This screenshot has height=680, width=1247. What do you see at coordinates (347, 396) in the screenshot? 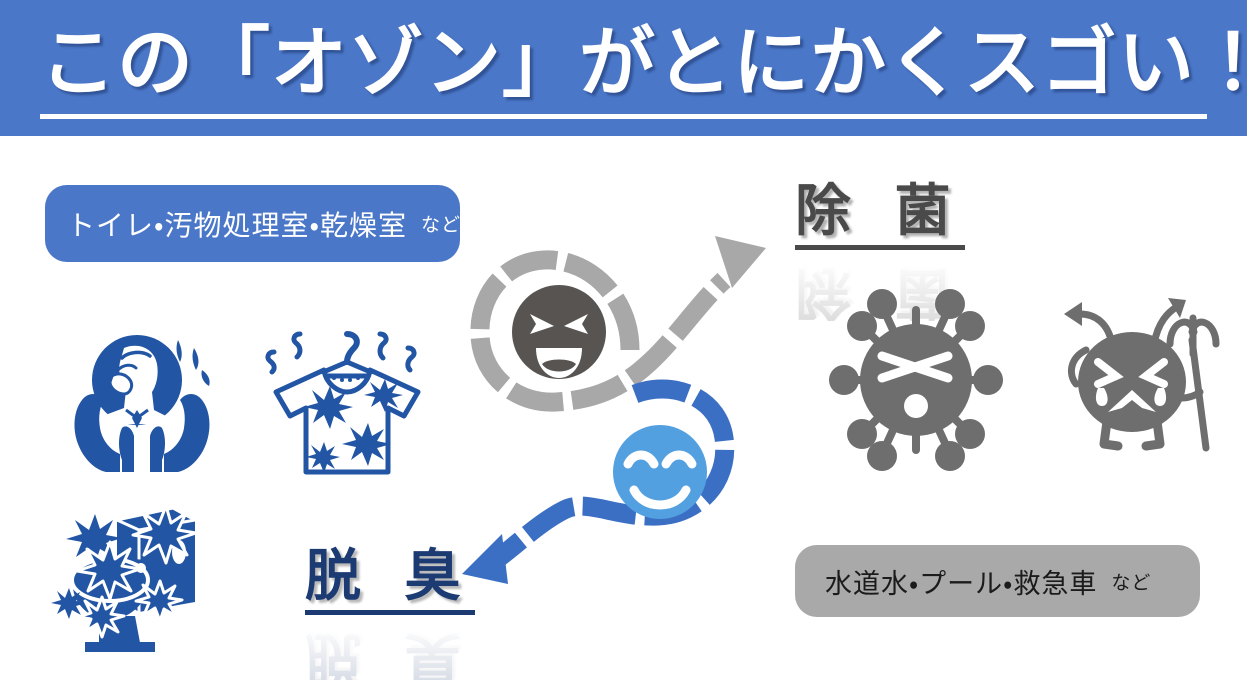
I see `smelly-tshirt-on-hanger-icon` at bounding box center [347, 396].